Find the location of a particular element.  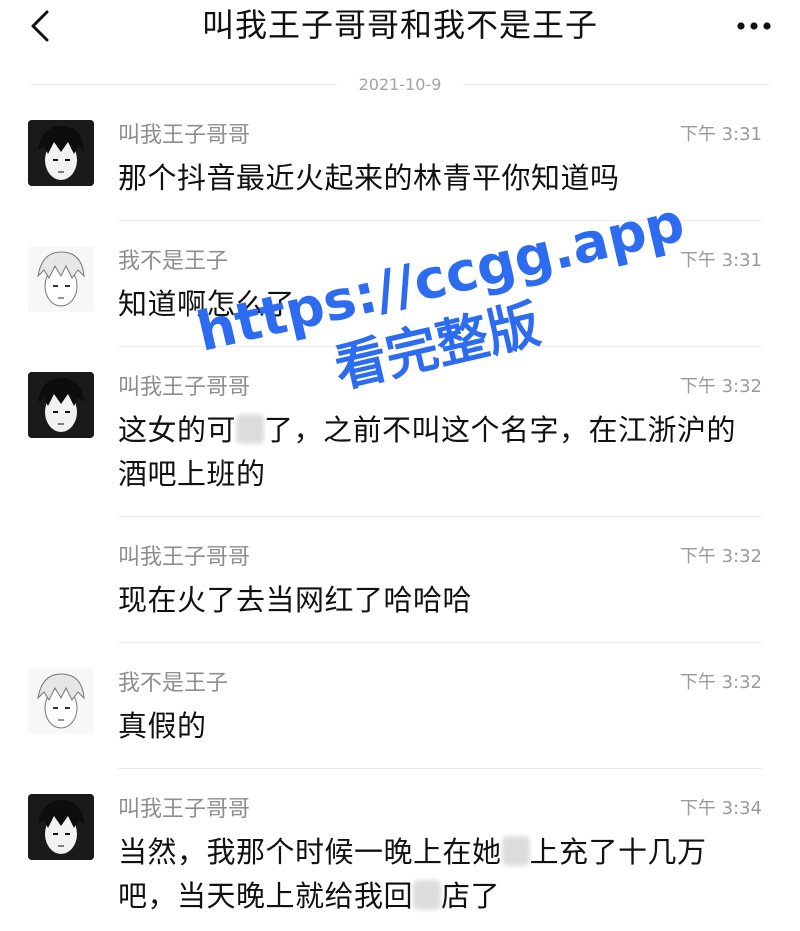

message-text-part: 那个抖音最近火起来的林青平你知道吗 is located at coordinates (369, 178).